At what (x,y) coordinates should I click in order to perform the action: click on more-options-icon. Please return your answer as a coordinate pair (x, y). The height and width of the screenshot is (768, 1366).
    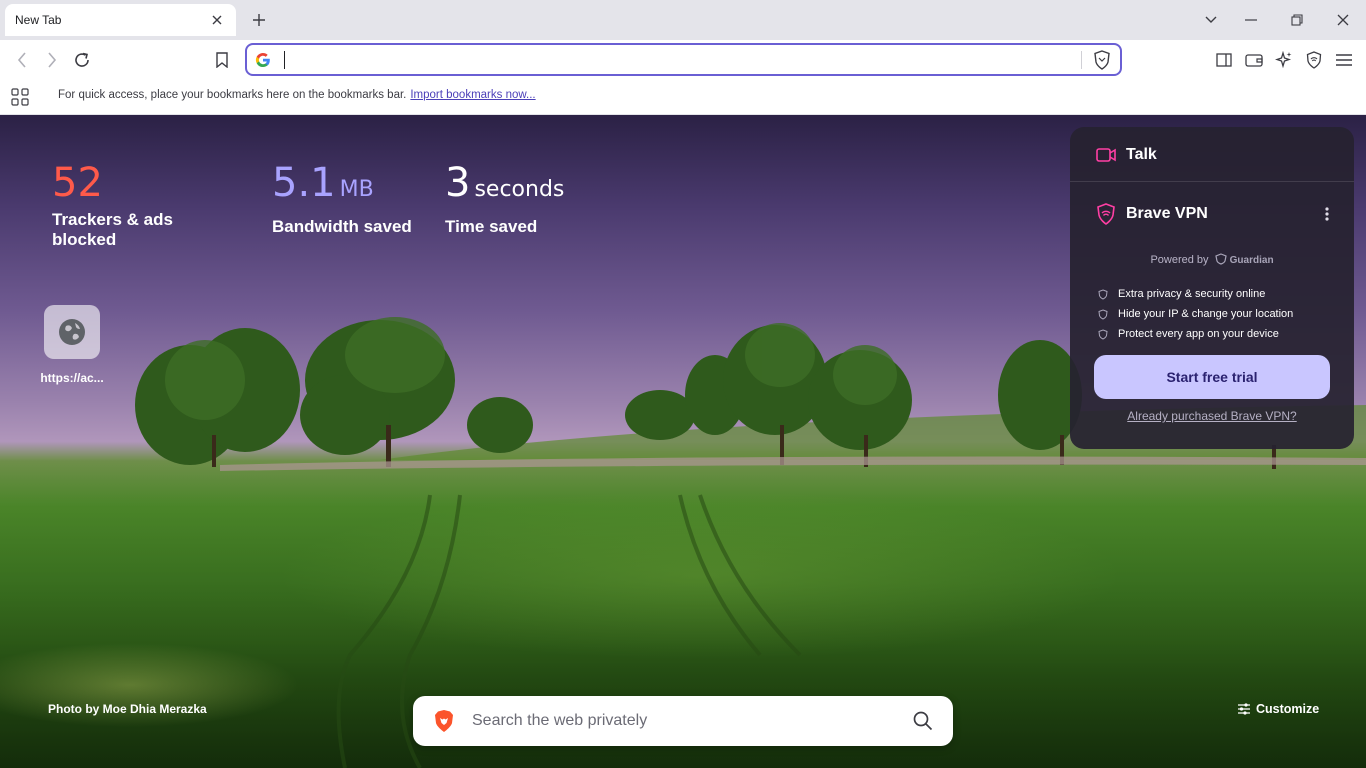
    Looking at the image, I should click on (1327, 214).